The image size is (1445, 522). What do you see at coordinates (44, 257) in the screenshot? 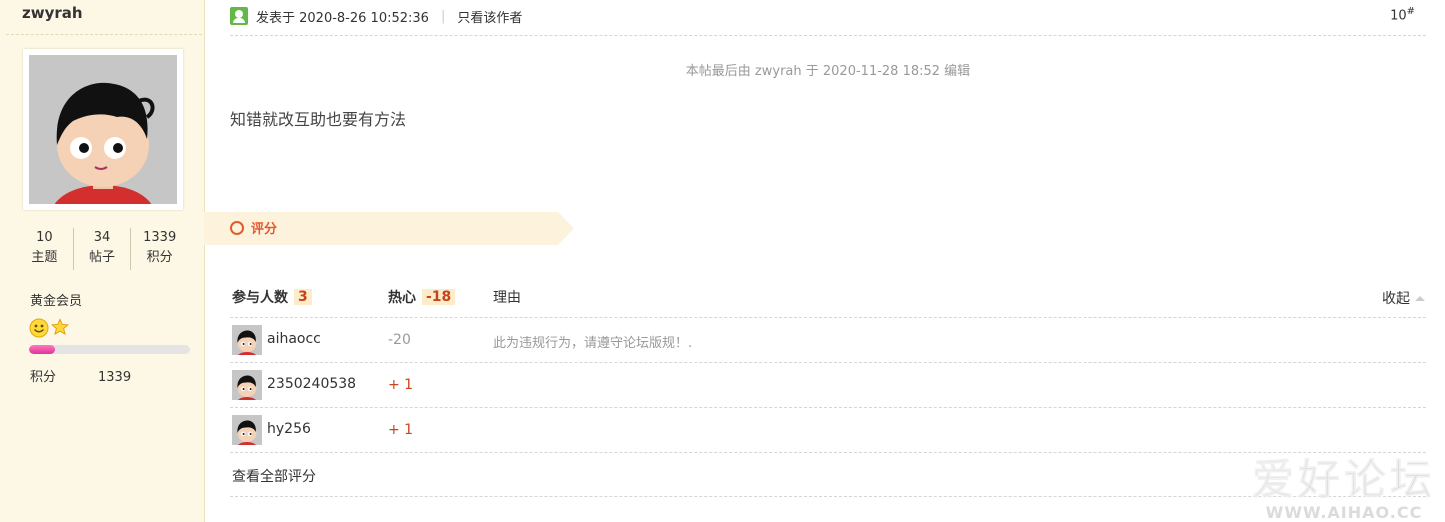
I see `stat-label: 主题` at bounding box center [44, 257].